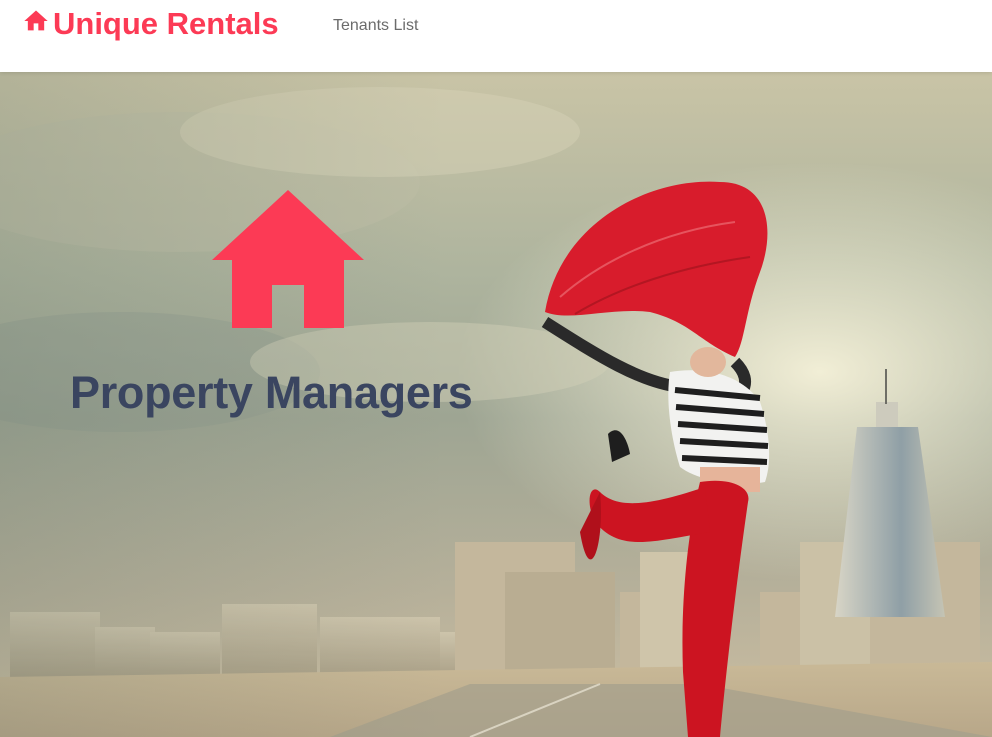 Image resolution: width=992 pixels, height=737 pixels. I want to click on hero-title: Property Managers, so click(271, 392).